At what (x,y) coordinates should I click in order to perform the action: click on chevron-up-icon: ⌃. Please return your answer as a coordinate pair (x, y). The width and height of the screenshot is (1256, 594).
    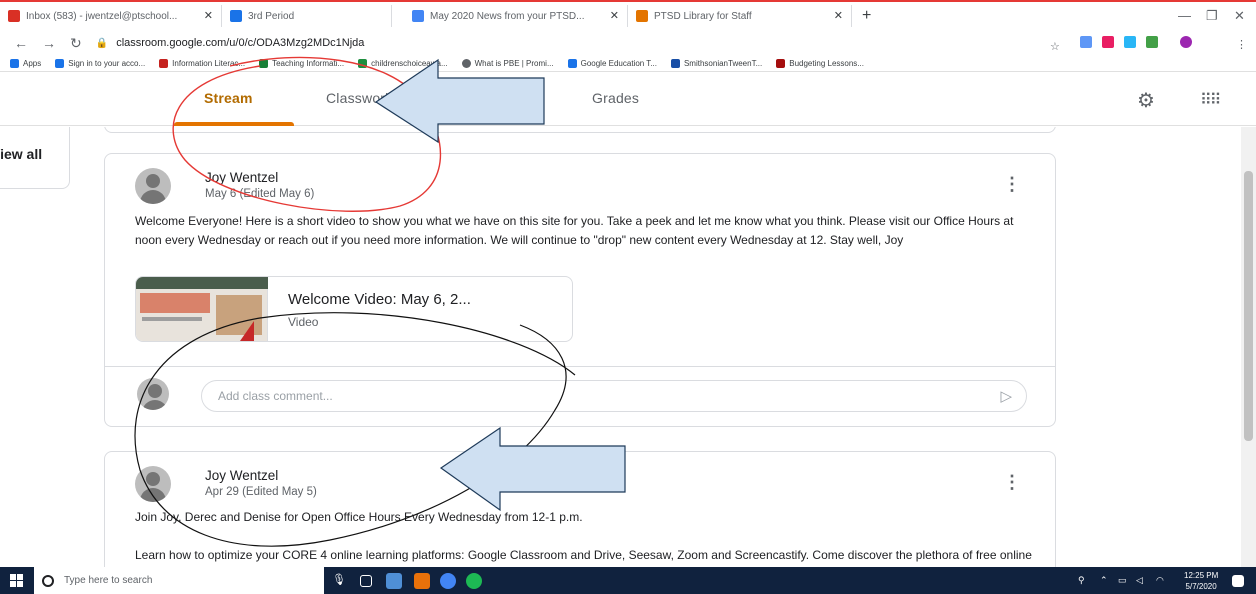
    Looking at the image, I should click on (1104, 580).